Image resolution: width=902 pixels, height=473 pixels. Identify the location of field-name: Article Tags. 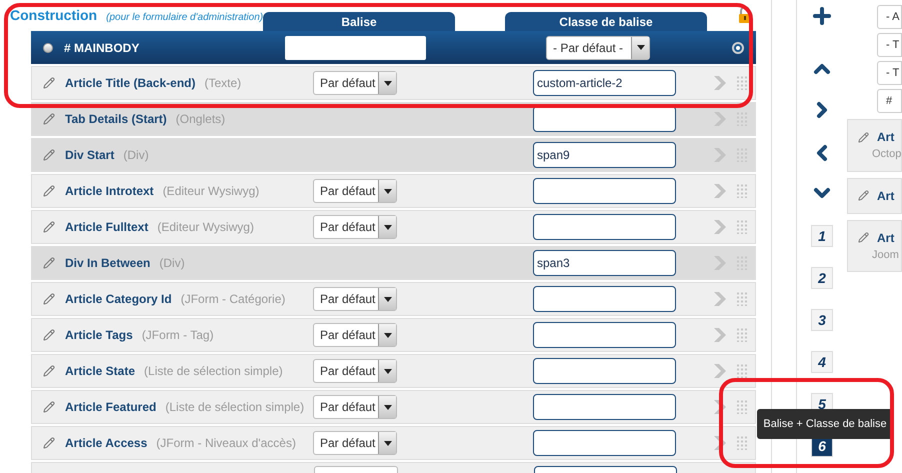
(99, 335).